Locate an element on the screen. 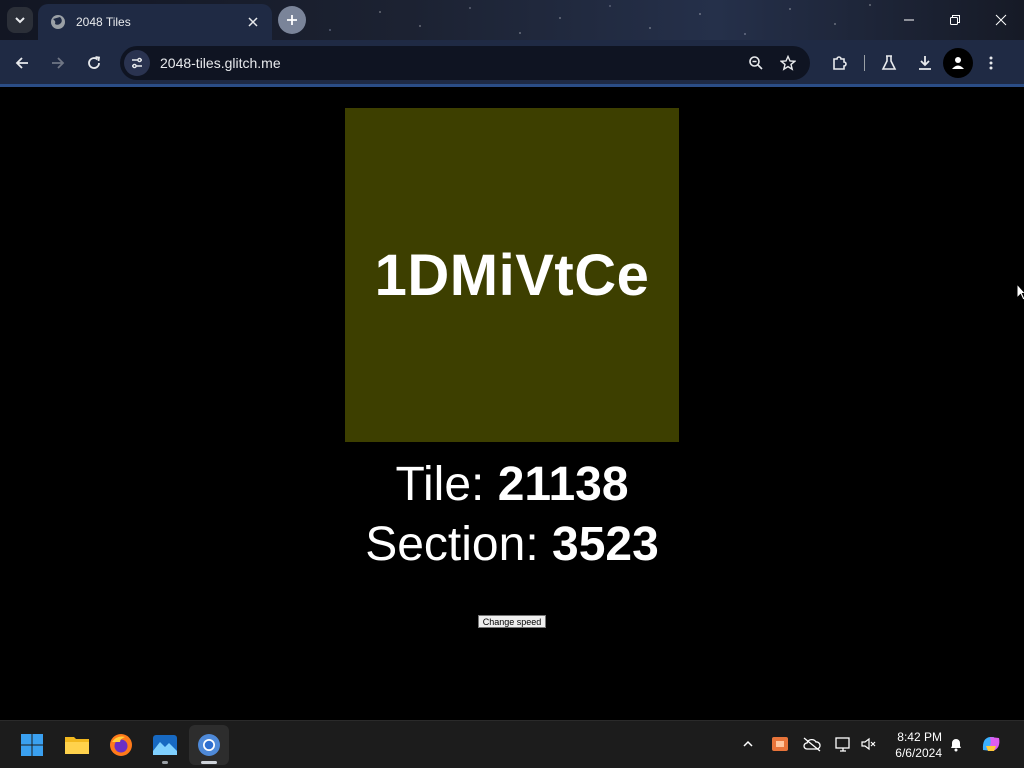 The height and width of the screenshot is (768, 1024). zoom-button is located at coordinates (756, 63).